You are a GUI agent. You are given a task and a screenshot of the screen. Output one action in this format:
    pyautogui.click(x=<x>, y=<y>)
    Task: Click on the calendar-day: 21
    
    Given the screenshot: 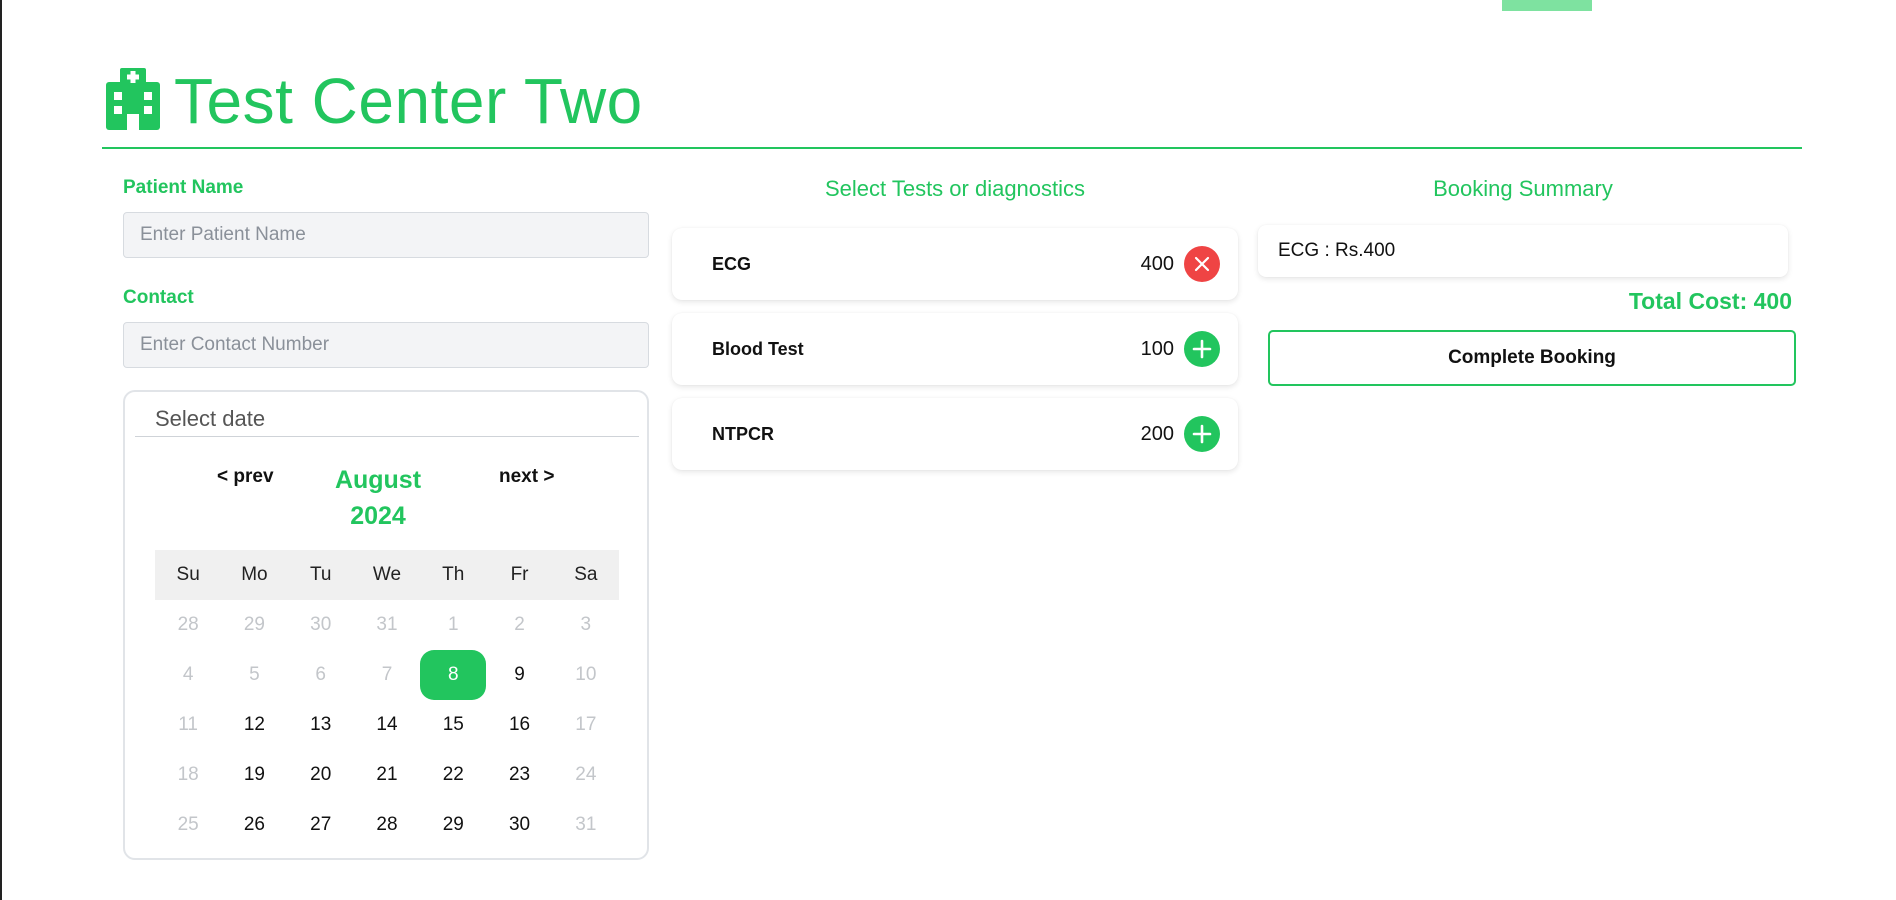 What is the action you would take?
    pyautogui.click(x=387, y=775)
    